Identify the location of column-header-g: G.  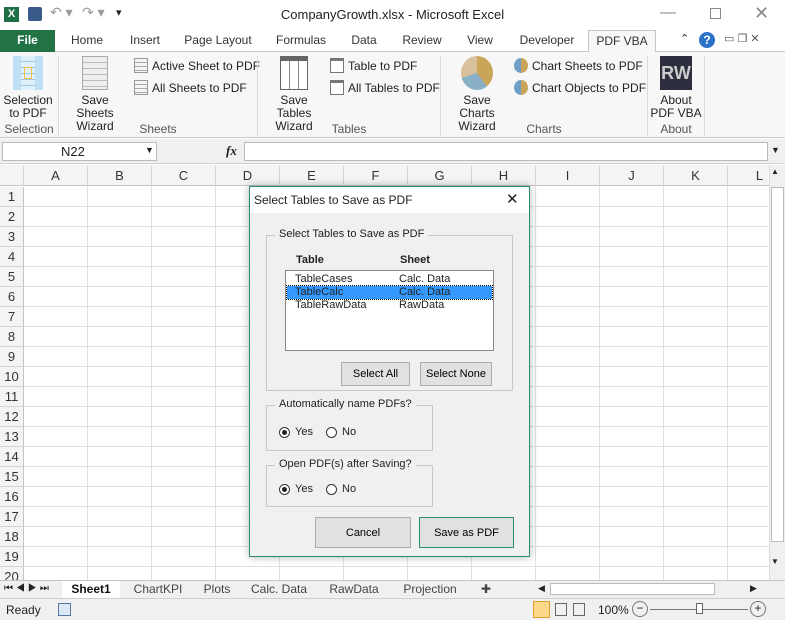
(440, 175).